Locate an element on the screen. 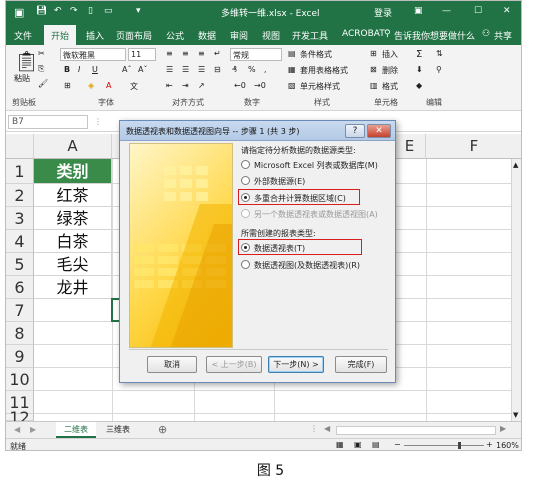 The height and width of the screenshot is (485, 541). scroll-down-icon: ▼ is located at coordinates (515, 415).